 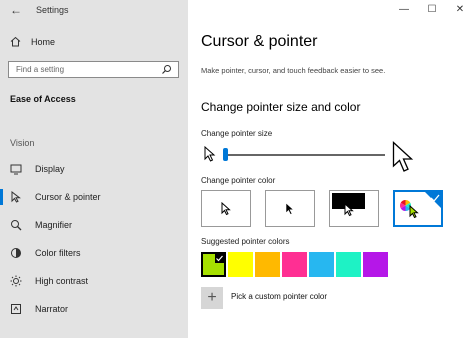 I want to click on sidebar-item-label: Color filters, so click(x=58, y=253).